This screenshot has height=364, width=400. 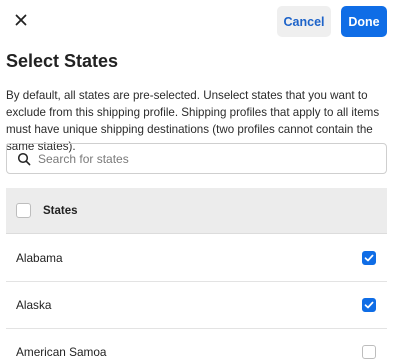 I want to click on table-row: Alaska, so click(x=196, y=305).